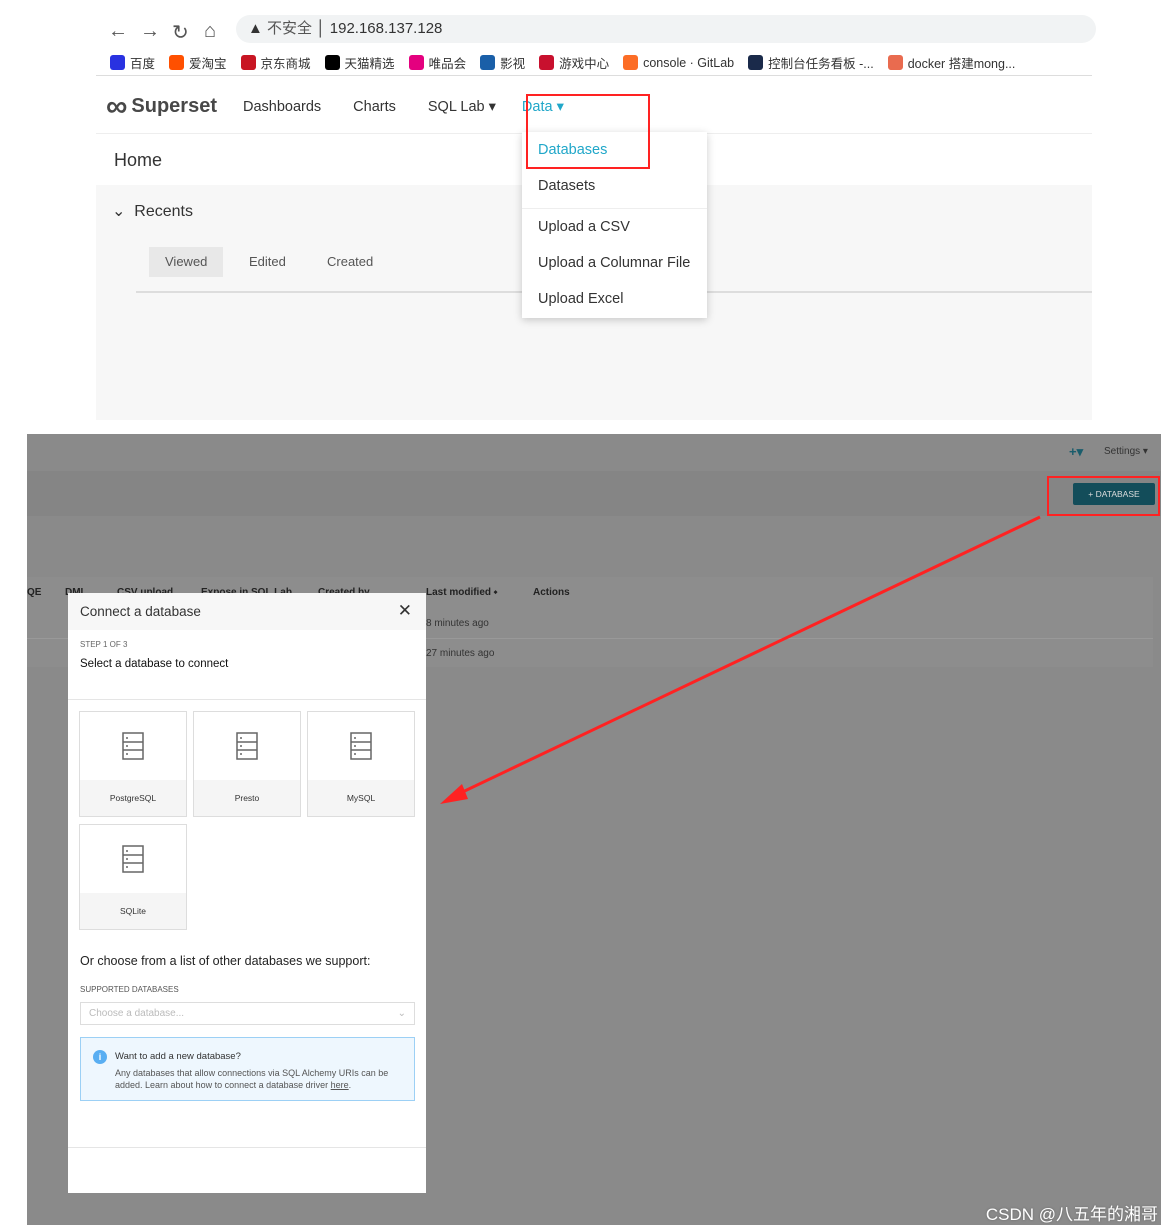 This screenshot has height=1232, width=1172. Describe the element at coordinates (1071, 1214) in the screenshot. I see `watermark: CSDN @八五年的湘哥` at that location.